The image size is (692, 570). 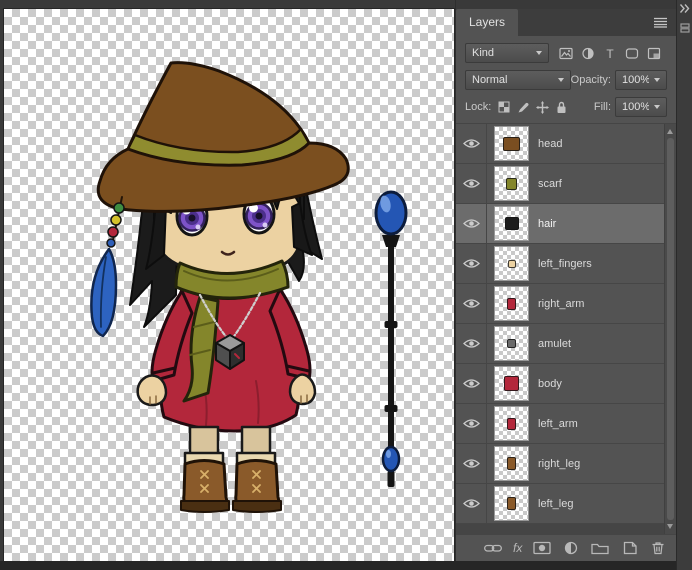 I want to click on layer-name: right_arm, so click(x=561, y=303).